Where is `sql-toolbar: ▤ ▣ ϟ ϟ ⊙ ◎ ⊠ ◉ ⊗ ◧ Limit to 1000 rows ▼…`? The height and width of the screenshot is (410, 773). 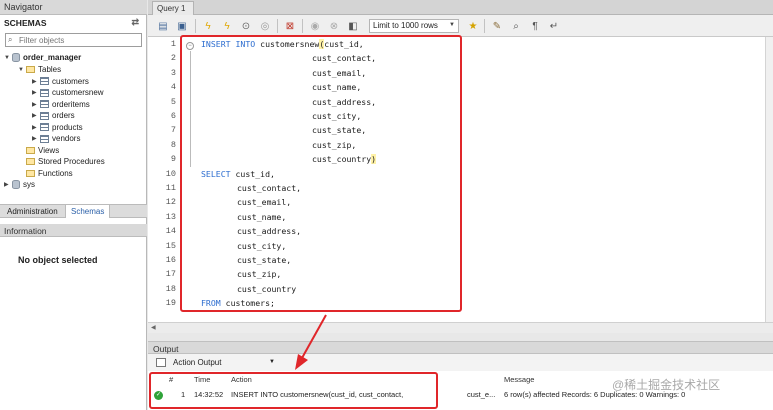 sql-toolbar: ▤ ▣ ϟ ϟ ⊙ ◎ ⊠ ◉ ⊗ ◧ Limit to 1000 rows ▼… is located at coordinates (460, 26).